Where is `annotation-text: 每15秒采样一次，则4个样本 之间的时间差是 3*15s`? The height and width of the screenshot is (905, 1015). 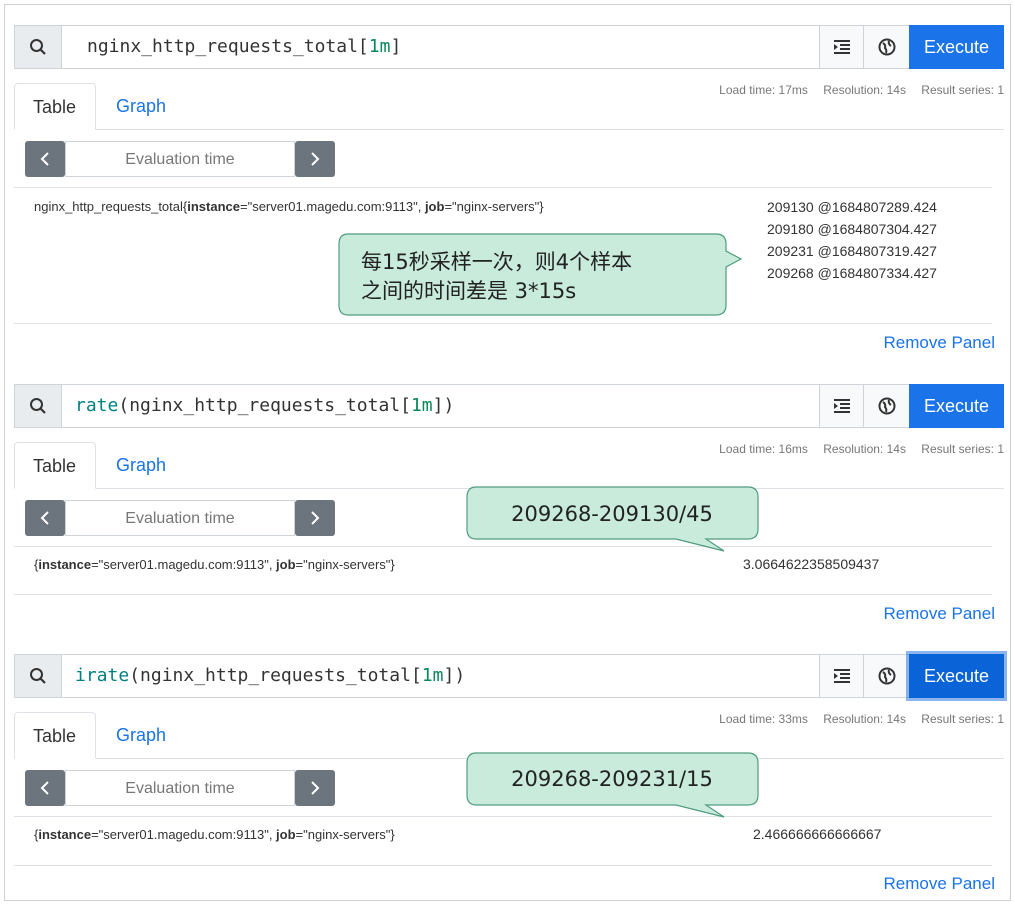
annotation-text: 每15秒采样一次，则4个样本 之间的时间差是 3*15s is located at coordinates (496, 277).